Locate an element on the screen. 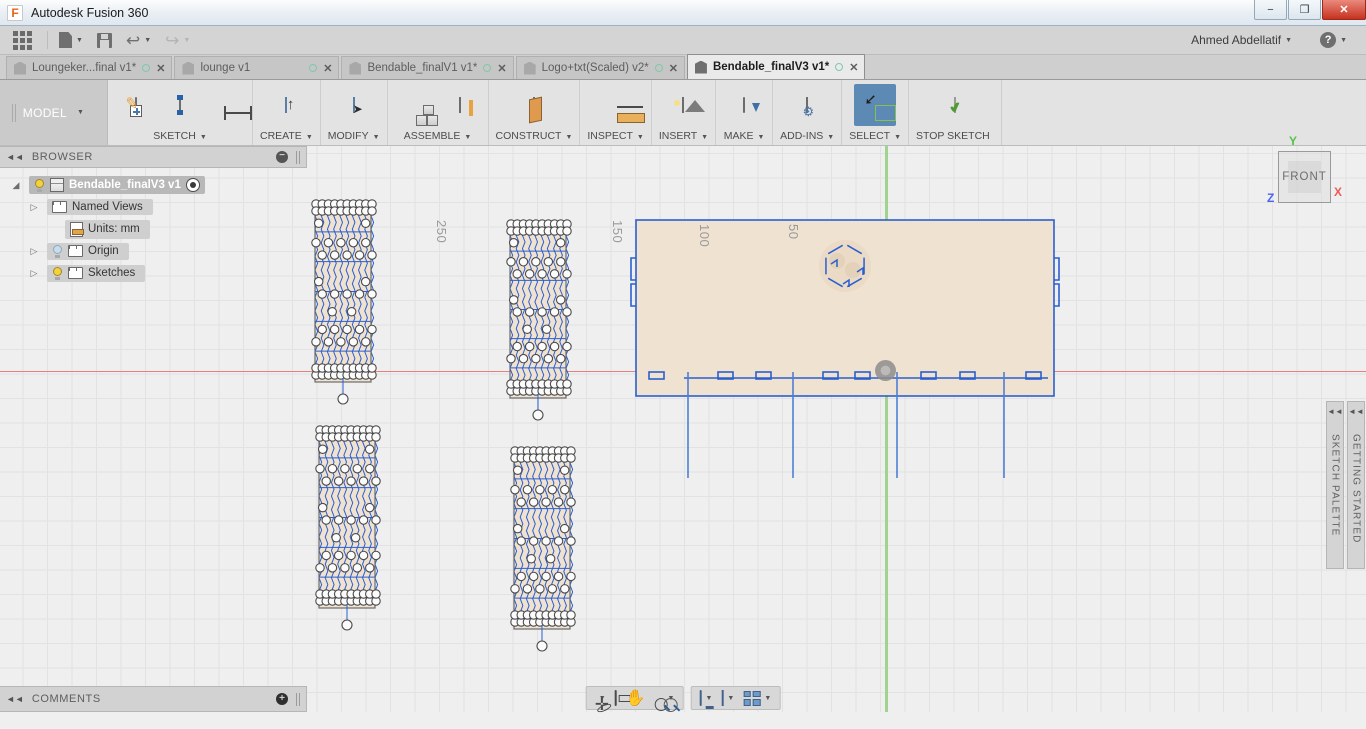  flexure-panel-bottom-left is located at coordinates (348, 528).